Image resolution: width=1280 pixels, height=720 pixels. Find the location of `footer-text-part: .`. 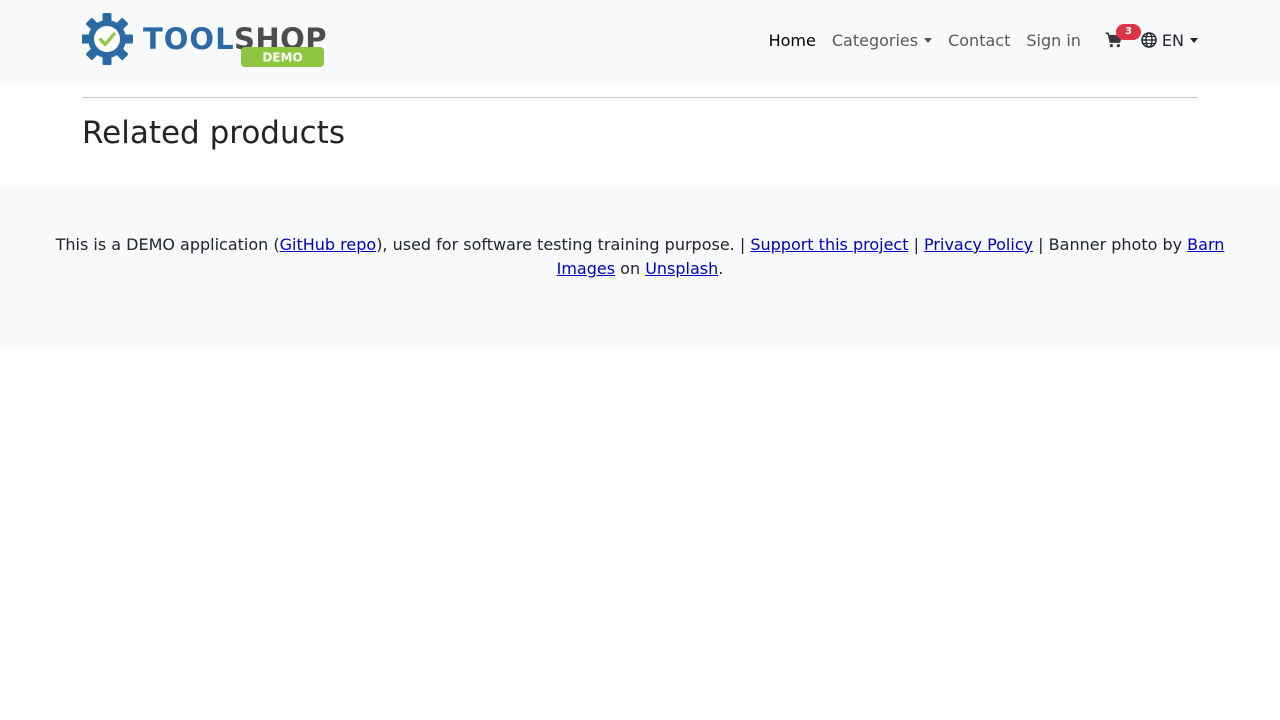

footer-text-part: . is located at coordinates (721, 268).